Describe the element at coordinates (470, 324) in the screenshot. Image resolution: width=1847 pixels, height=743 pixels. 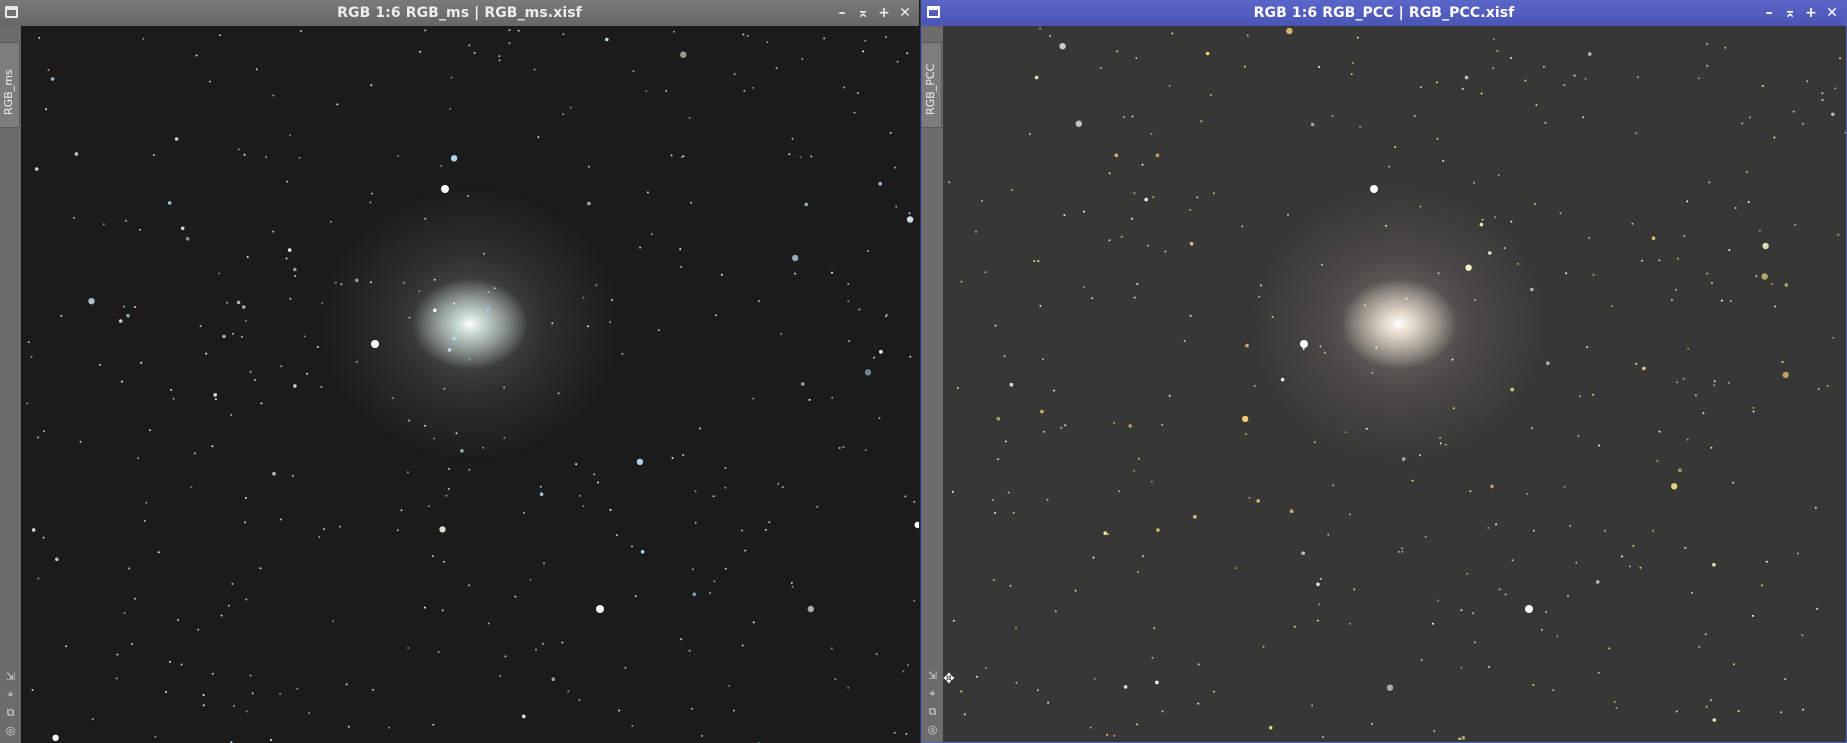
I see `galaxy-core` at that location.